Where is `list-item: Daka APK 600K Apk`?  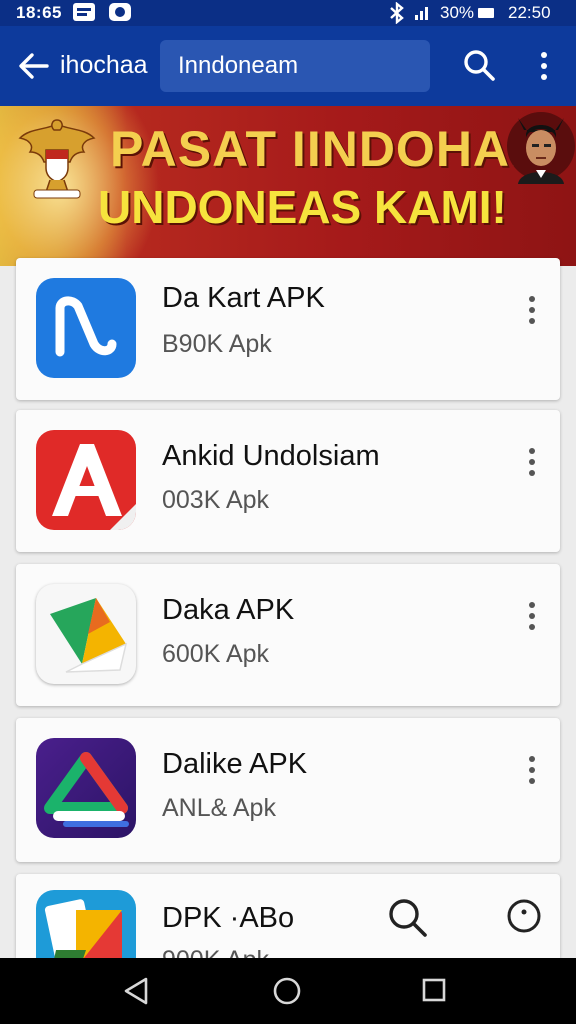 list-item: Daka APK 600K Apk is located at coordinates (288, 635).